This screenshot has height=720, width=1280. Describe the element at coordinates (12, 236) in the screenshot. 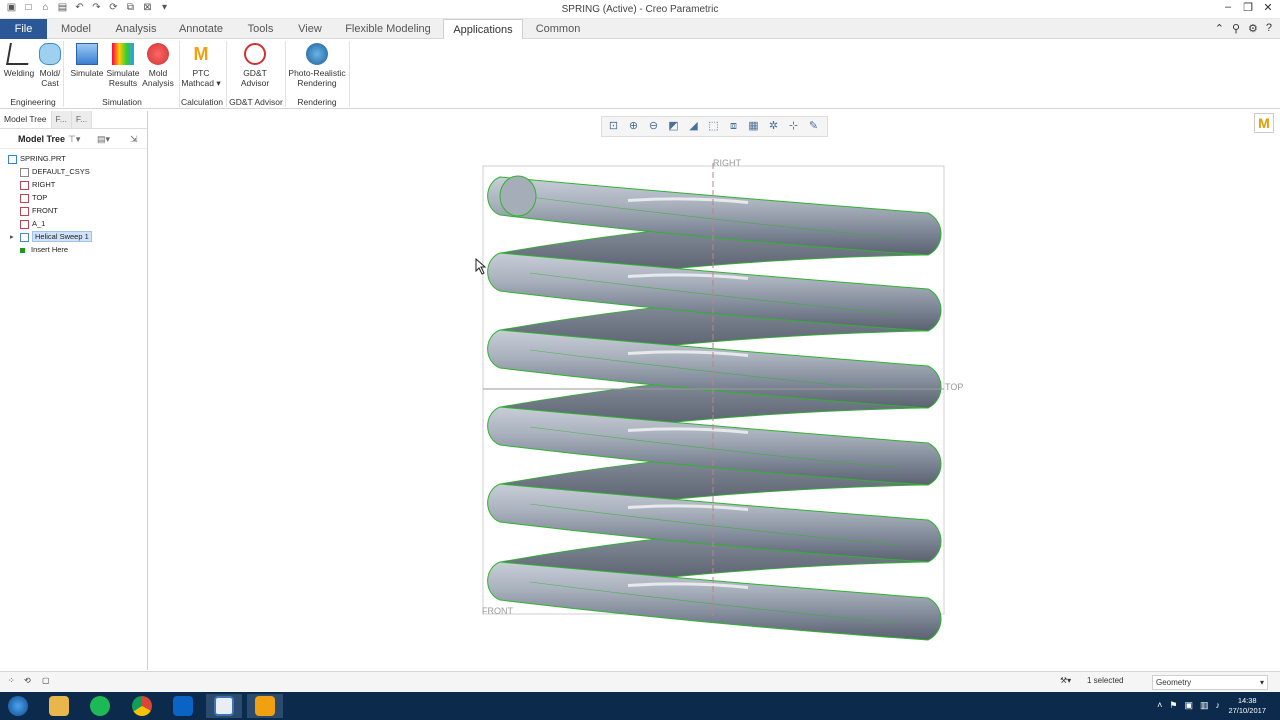

I see `expand-icon: ▸` at that location.